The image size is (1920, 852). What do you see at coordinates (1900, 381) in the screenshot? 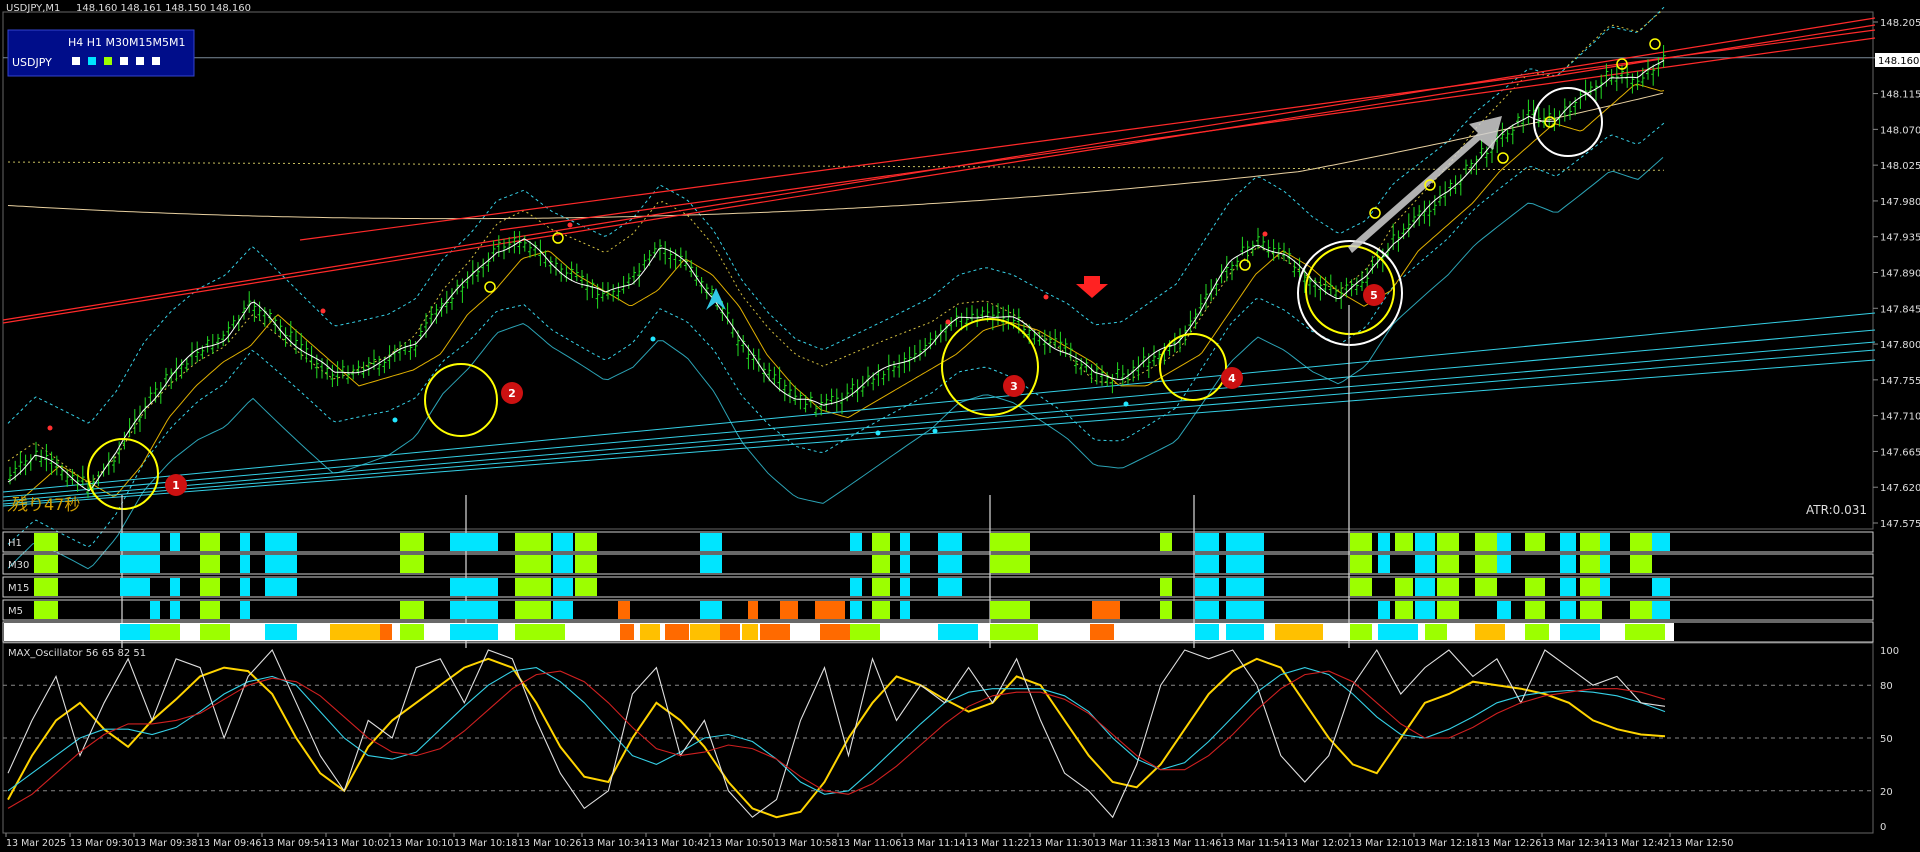
I see `price-tick-label: 147.755` at bounding box center [1900, 381].